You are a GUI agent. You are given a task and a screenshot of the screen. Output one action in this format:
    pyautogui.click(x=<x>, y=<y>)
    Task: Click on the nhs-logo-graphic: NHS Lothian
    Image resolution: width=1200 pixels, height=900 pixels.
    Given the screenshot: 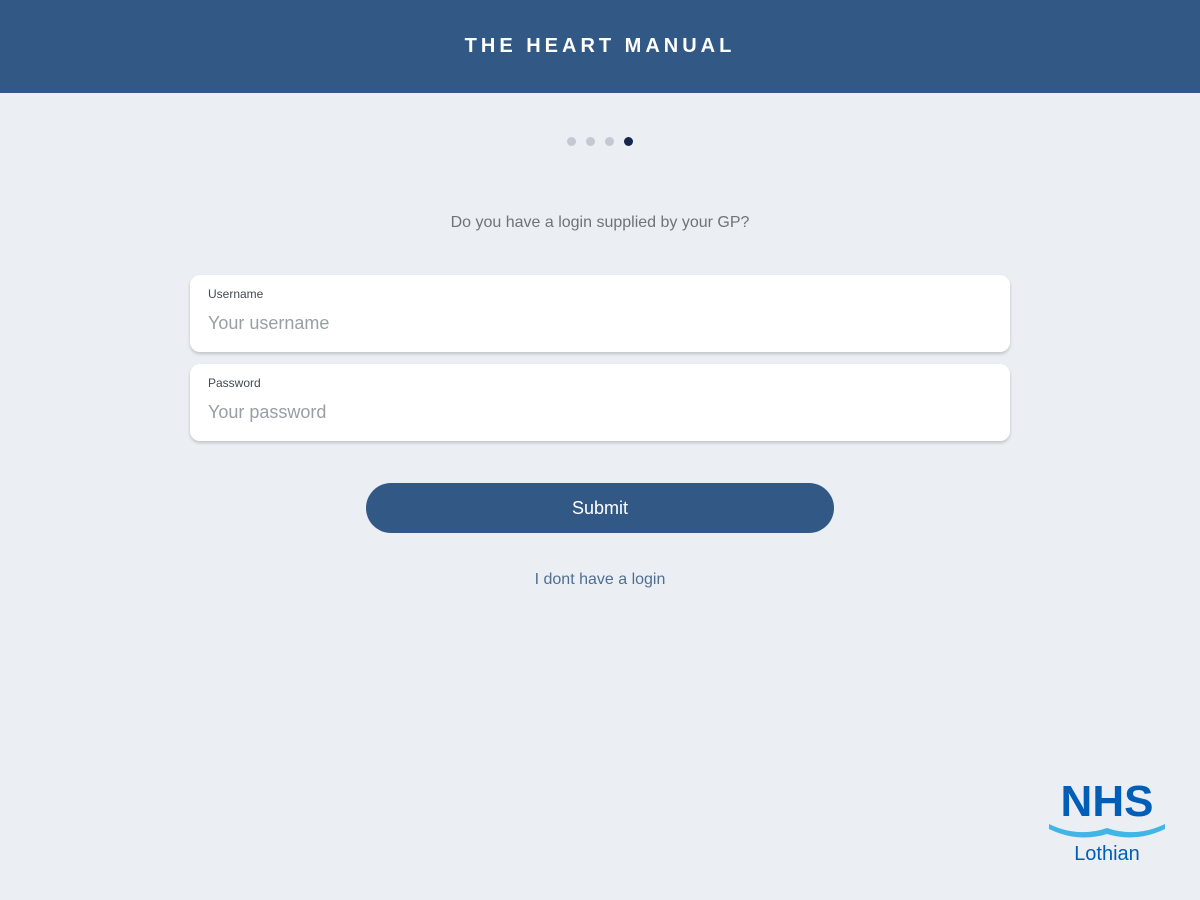 What is the action you would take?
    pyautogui.click(x=1107, y=821)
    